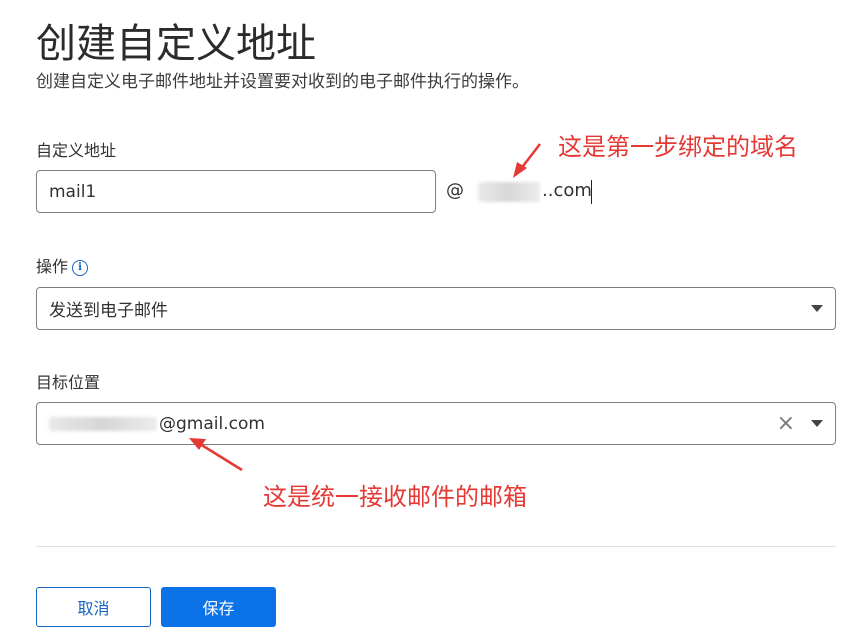 Image resolution: width=862 pixels, height=636 pixels. What do you see at coordinates (395, 497) in the screenshot?
I see `annotation-inbox-note: 这是统一接收邮件的邮箱` at bounding box center [395, 497].